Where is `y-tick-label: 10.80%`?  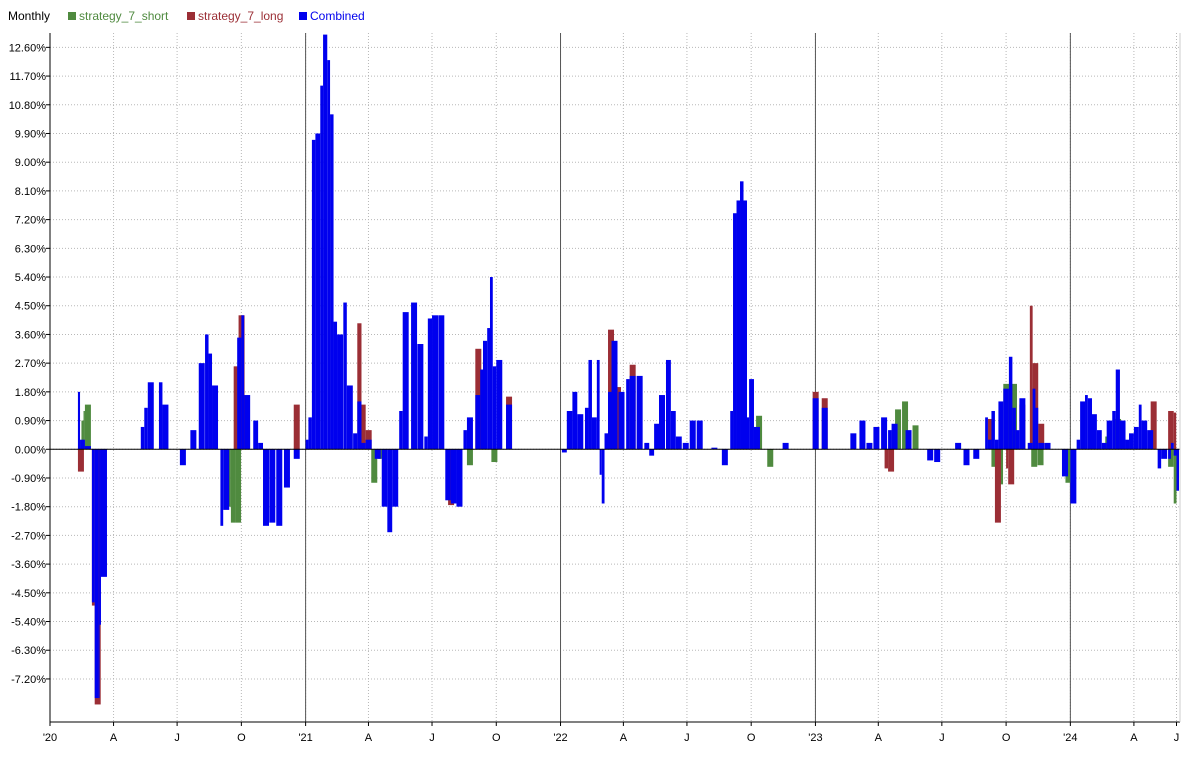
y-tick-label: 10.80% is located at coordinates (28, 106).